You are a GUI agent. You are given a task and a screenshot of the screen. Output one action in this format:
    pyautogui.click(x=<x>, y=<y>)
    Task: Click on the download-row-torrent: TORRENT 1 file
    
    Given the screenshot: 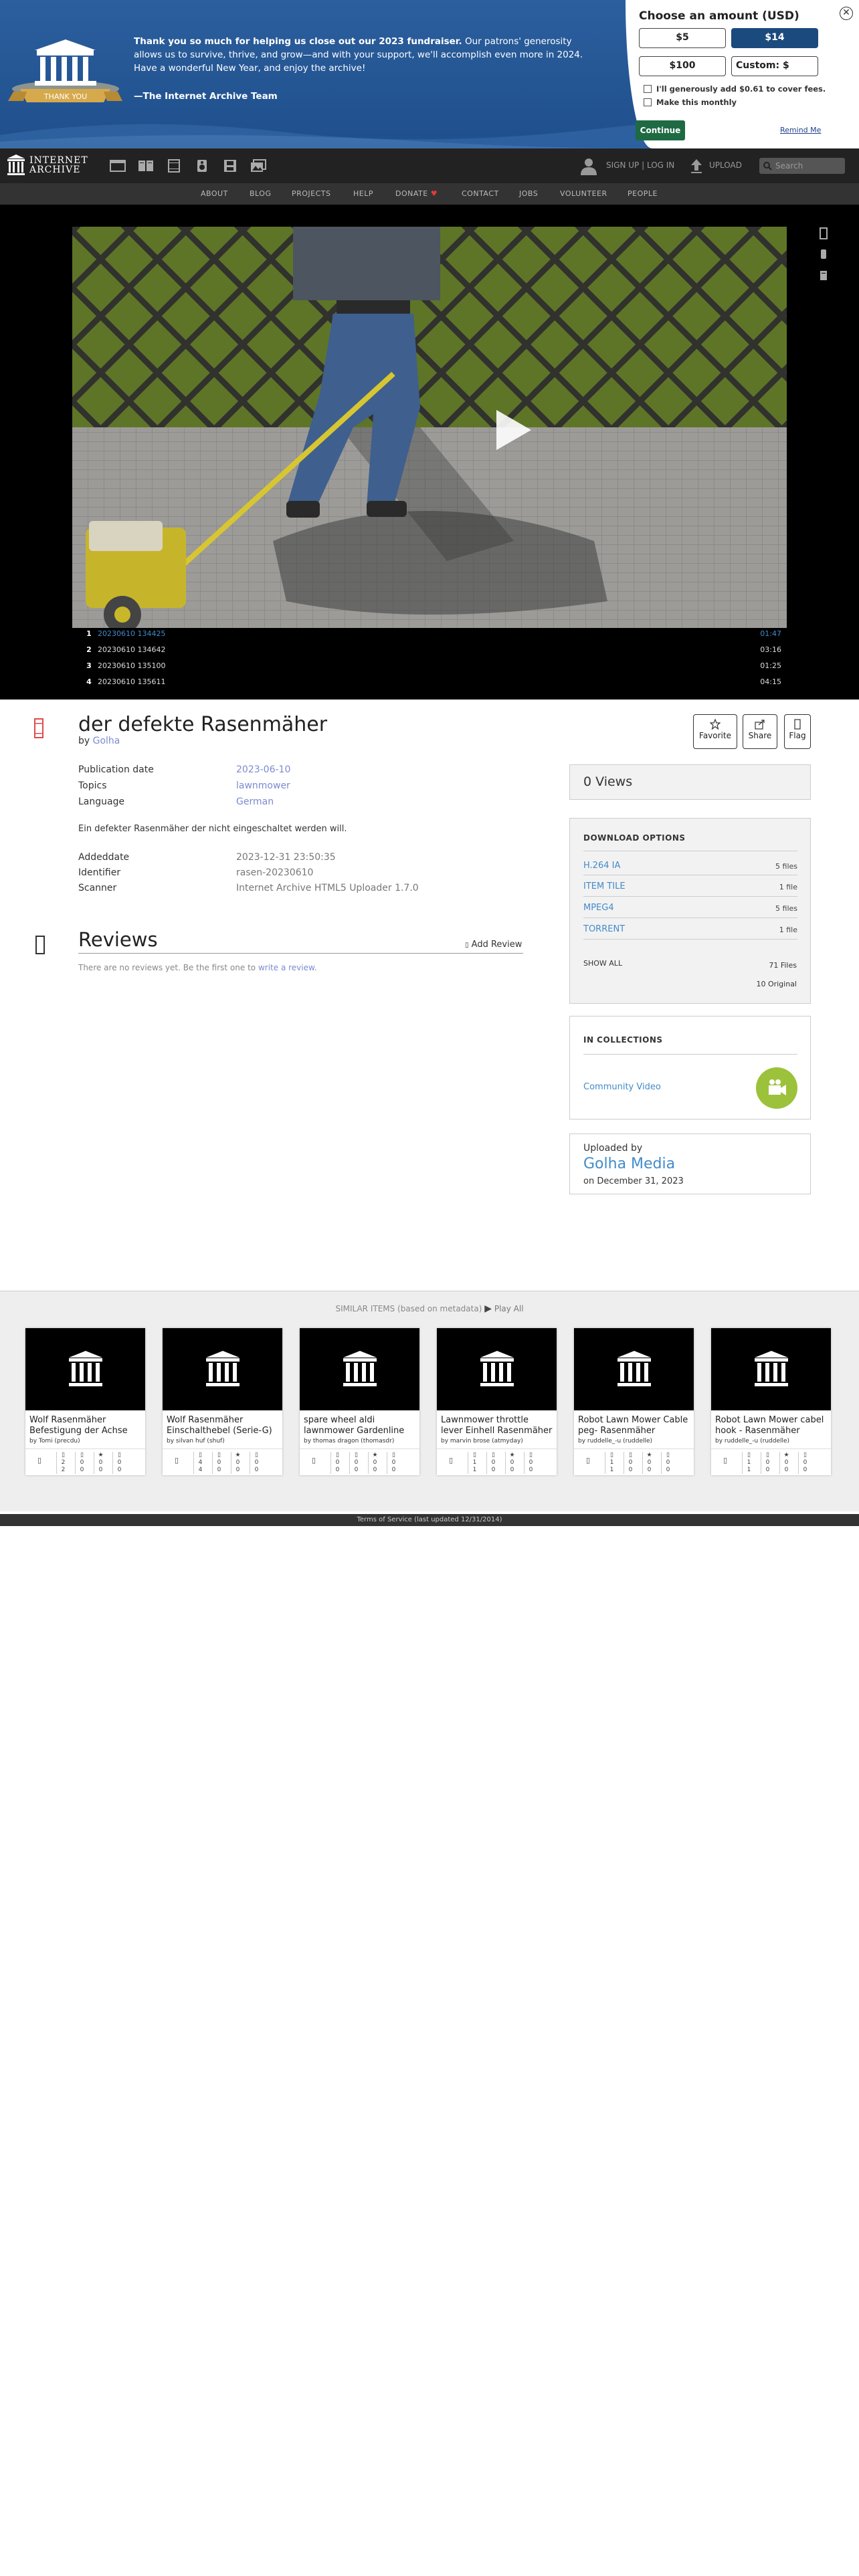 What is the action you would take?
    pyautogui.click(x=690, y=929)
    